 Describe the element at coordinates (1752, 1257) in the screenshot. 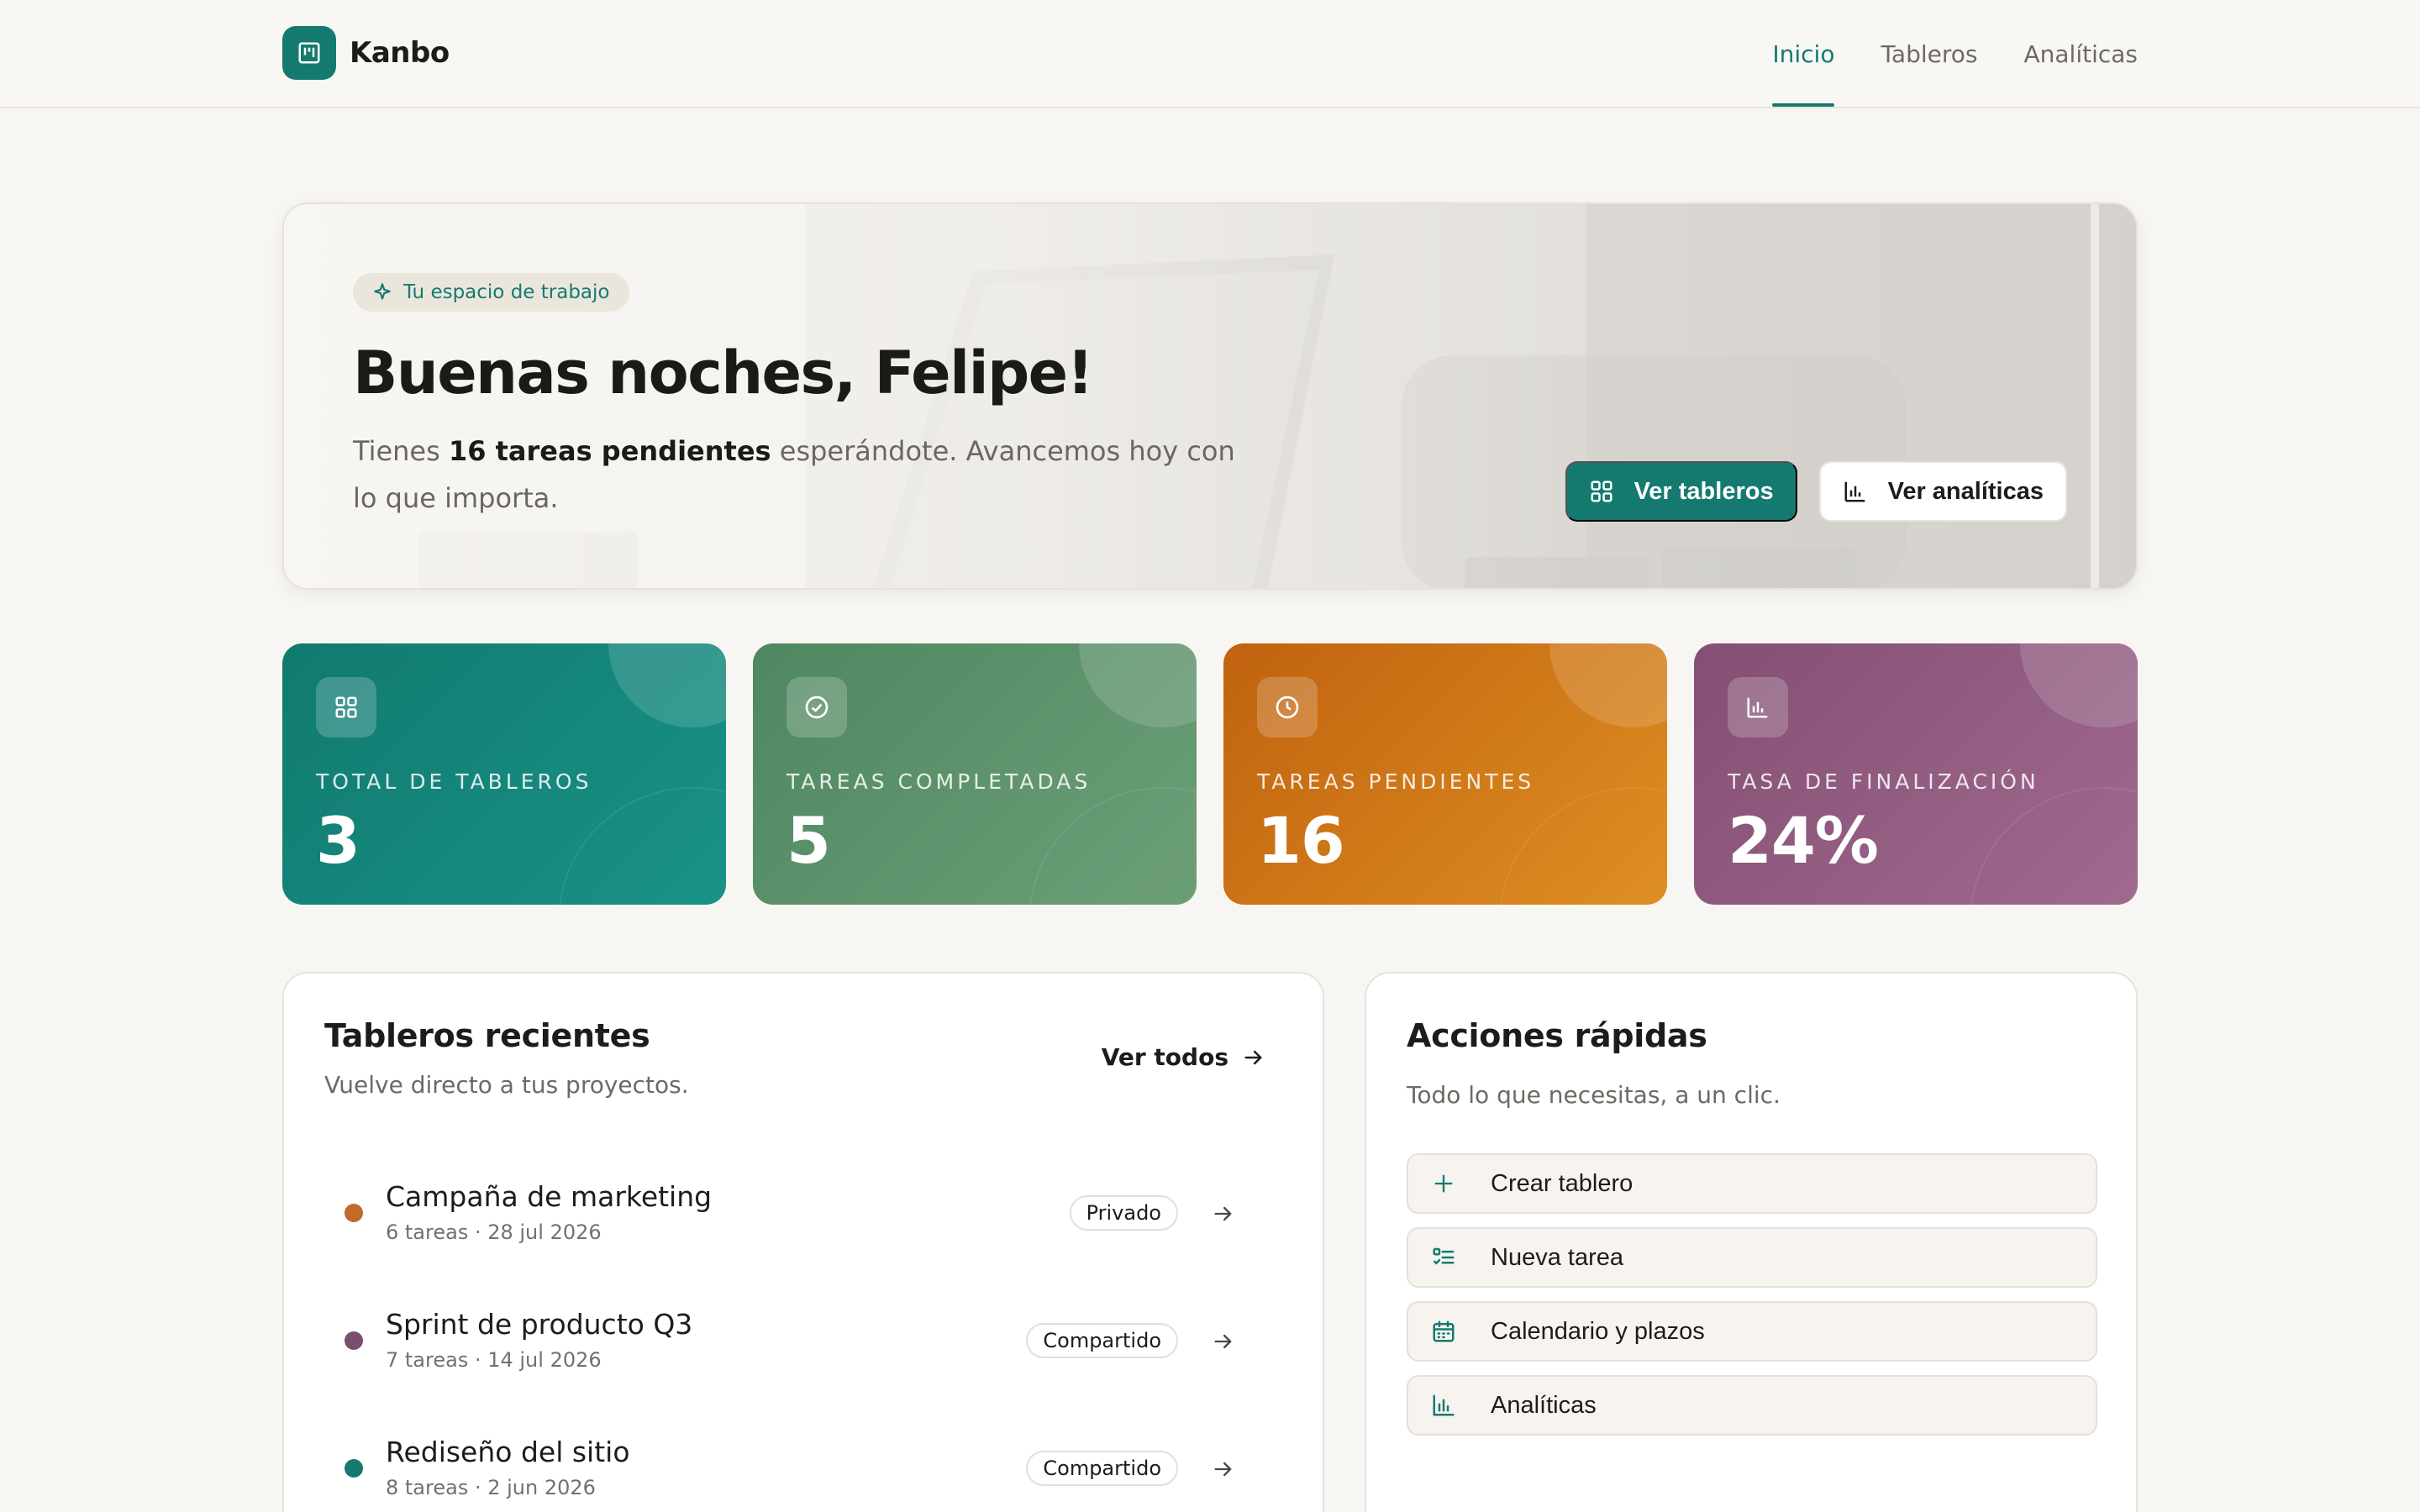

I see `new-task-button: Nueva tarea` at that location.